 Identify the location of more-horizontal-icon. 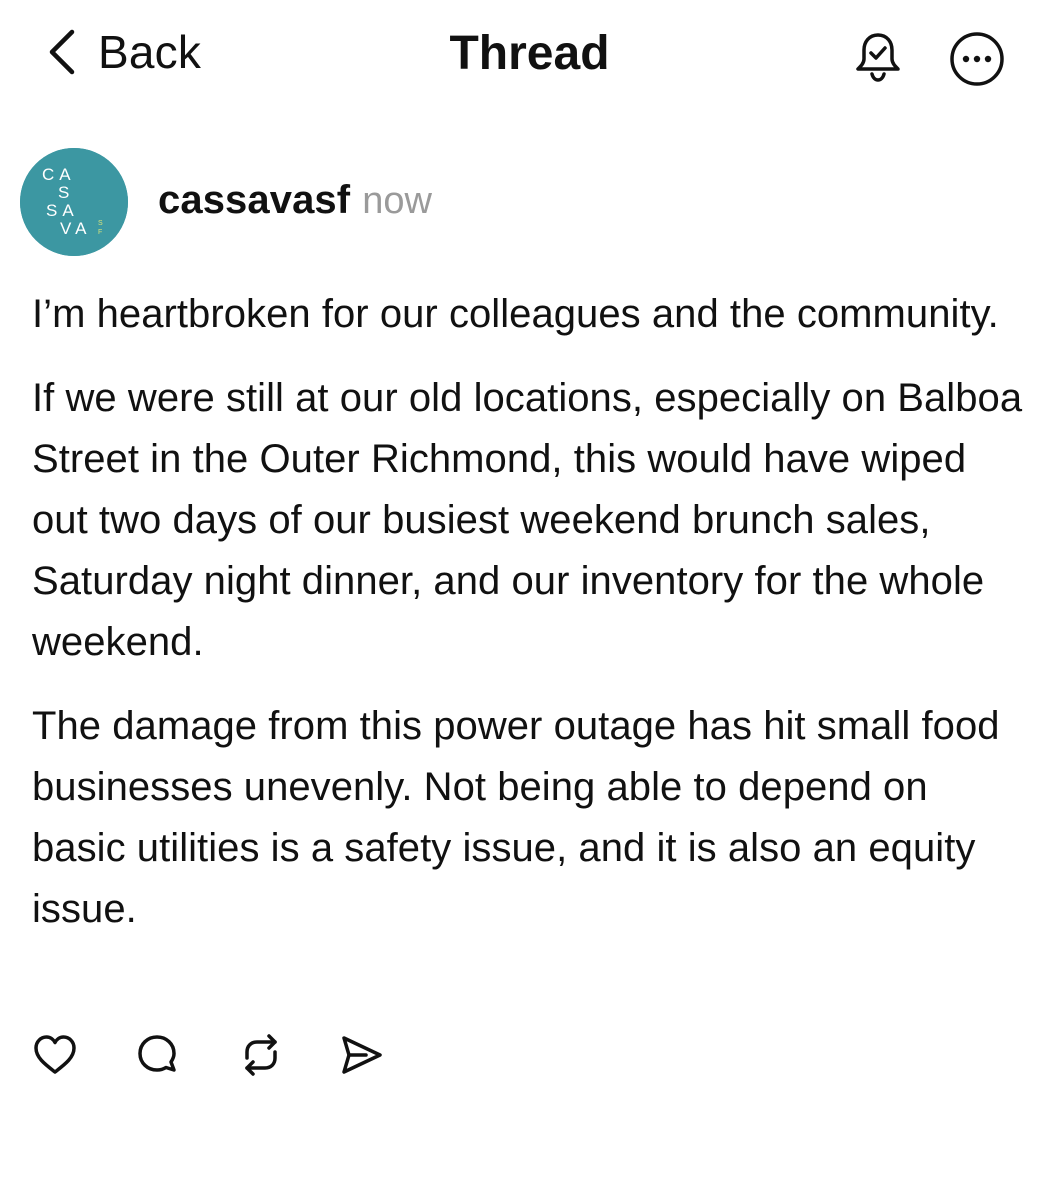
(977, 62).